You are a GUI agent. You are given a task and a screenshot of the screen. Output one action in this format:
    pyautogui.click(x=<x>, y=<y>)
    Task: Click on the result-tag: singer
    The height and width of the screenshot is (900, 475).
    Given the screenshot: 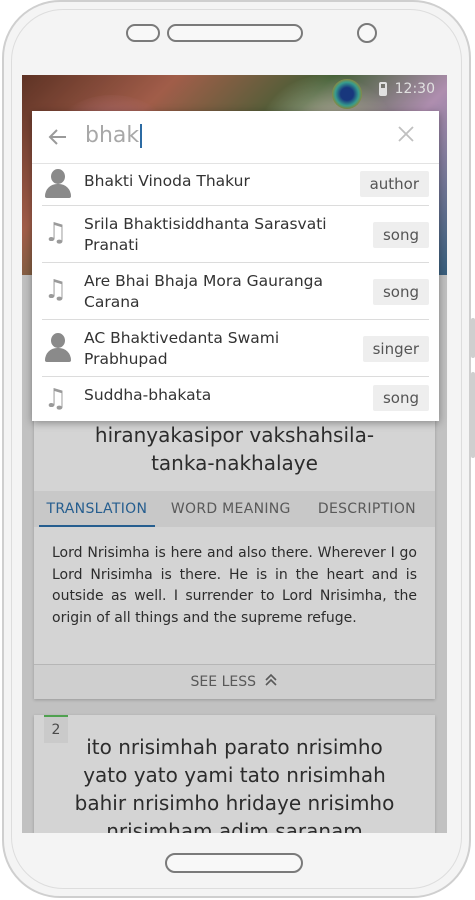 What is the action you would take?
    pyautogui.click(x=395, y=349)
    